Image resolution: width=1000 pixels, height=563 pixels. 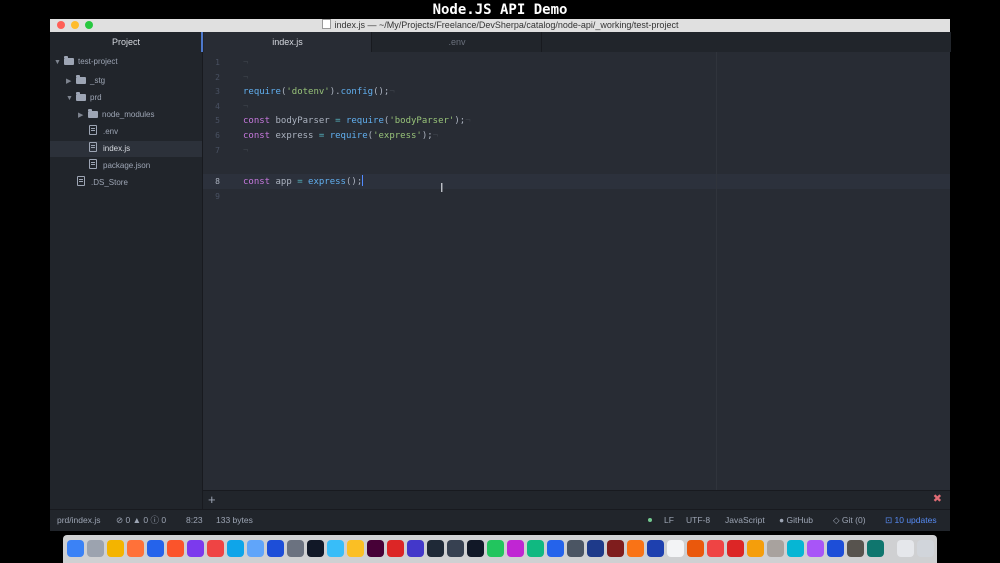 What do you see at coordinates (126, 42) in the screenshot?
I see `tab-project: Project` at bounding box center [126, 42].